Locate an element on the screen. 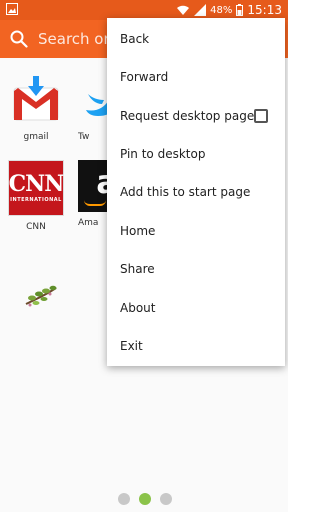  page-dot-active is located at coordinates (145, 499).